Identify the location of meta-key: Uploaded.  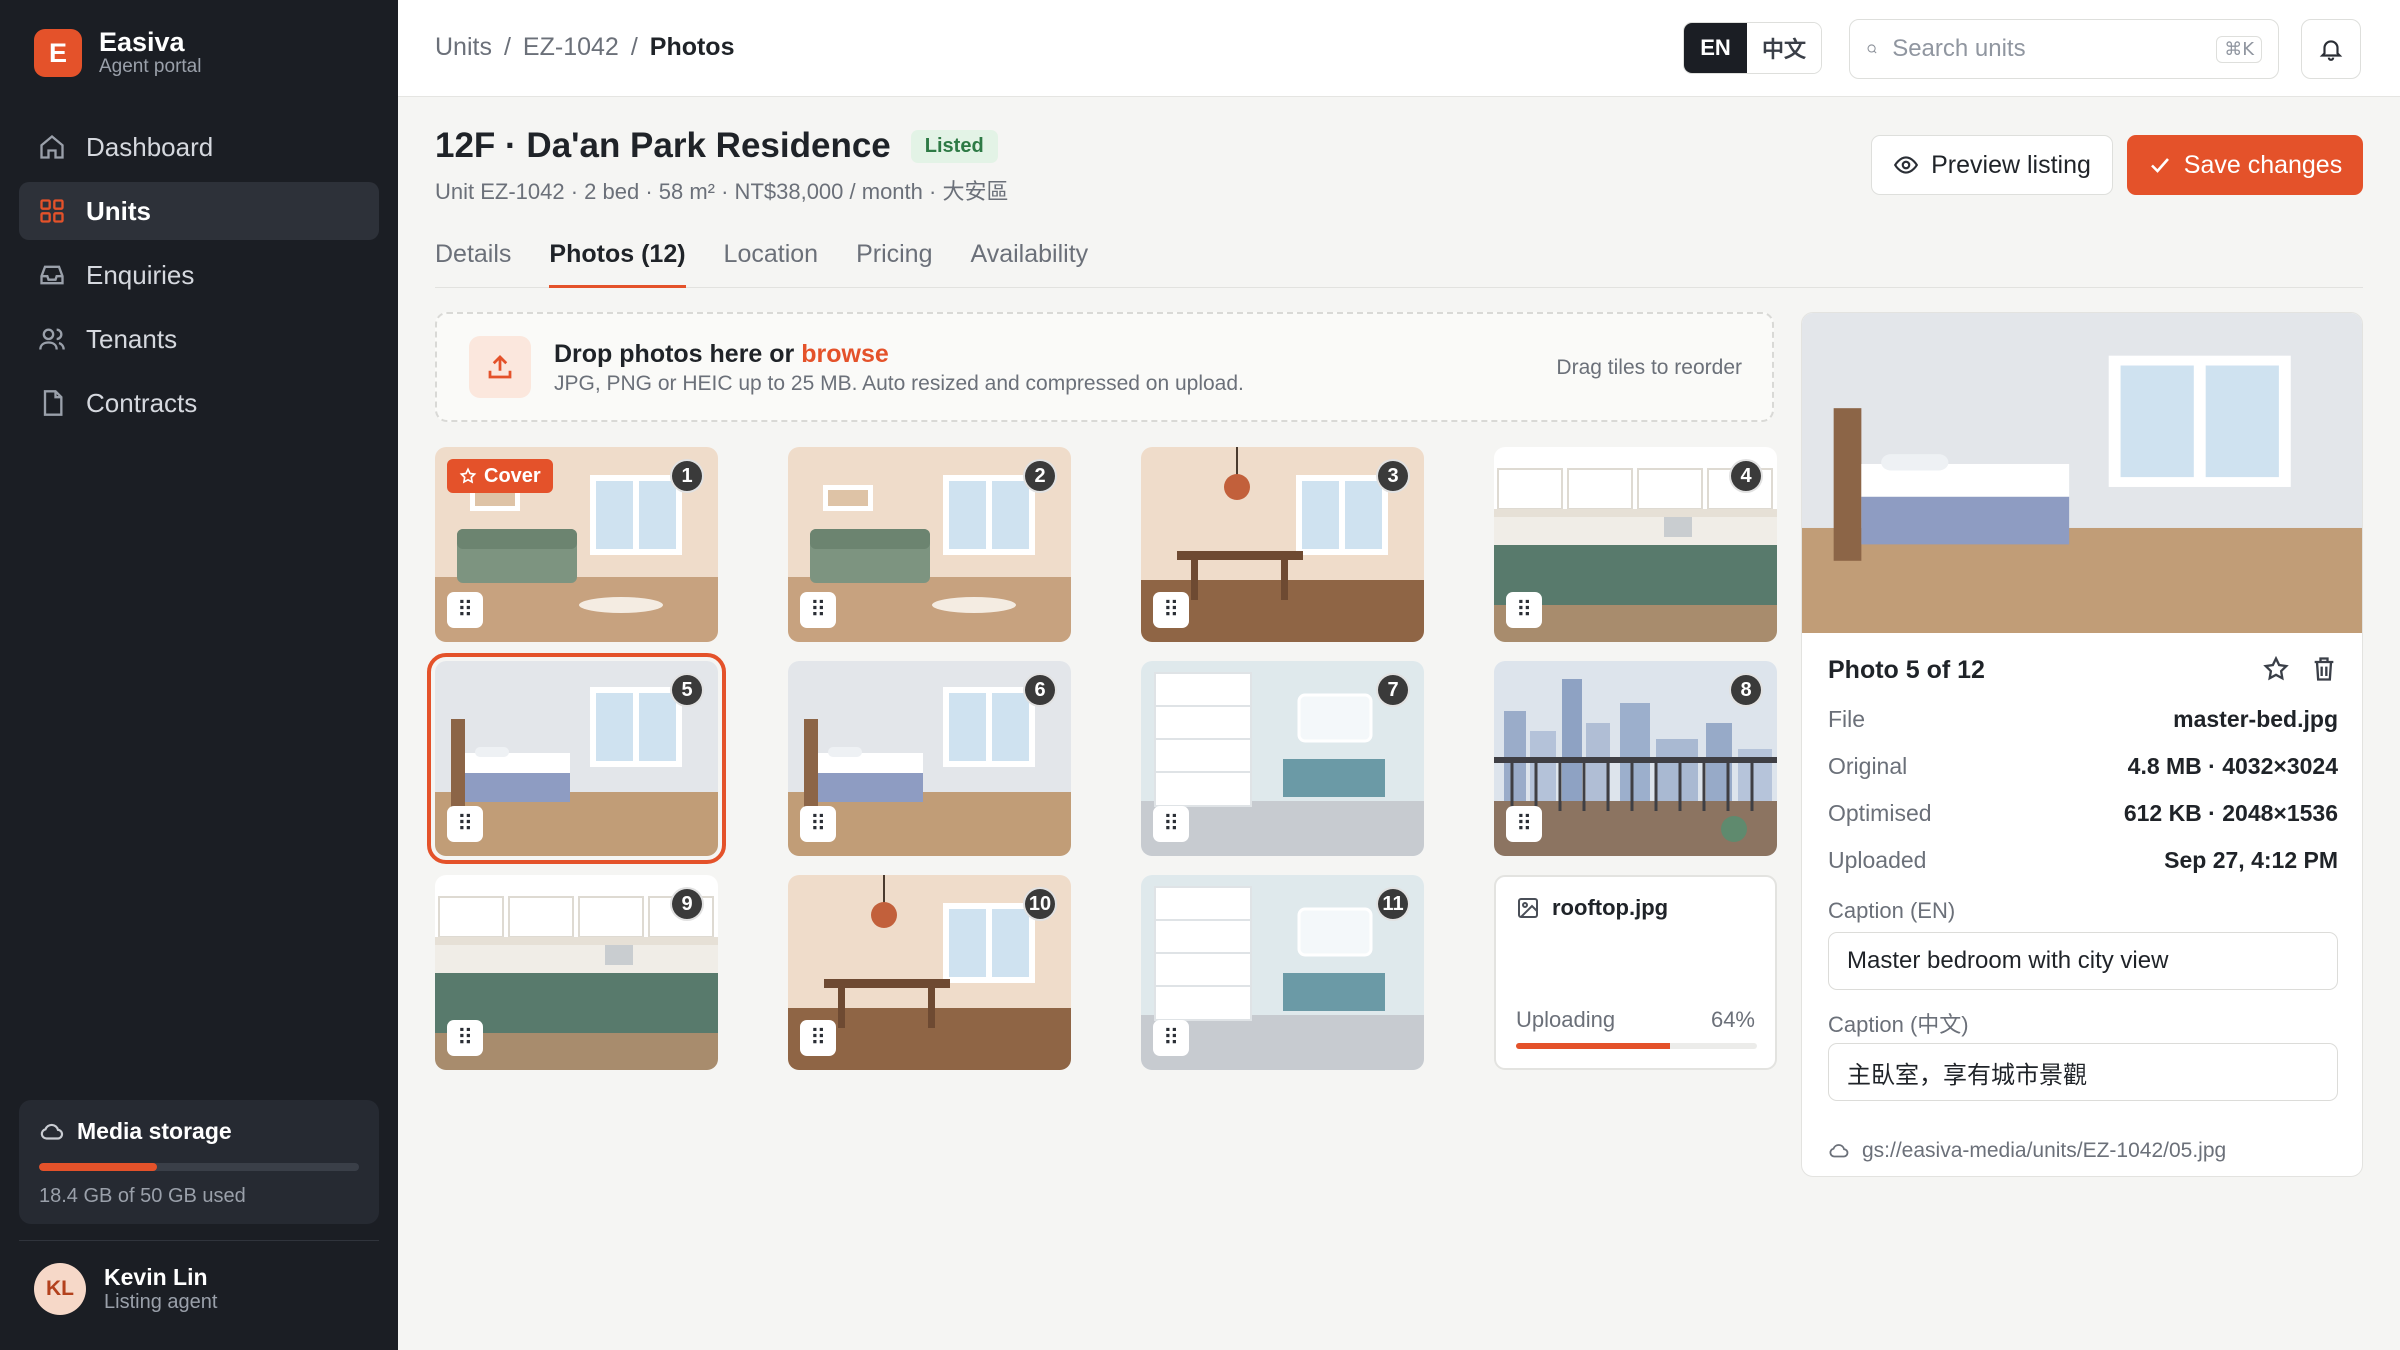
(1877, 860).